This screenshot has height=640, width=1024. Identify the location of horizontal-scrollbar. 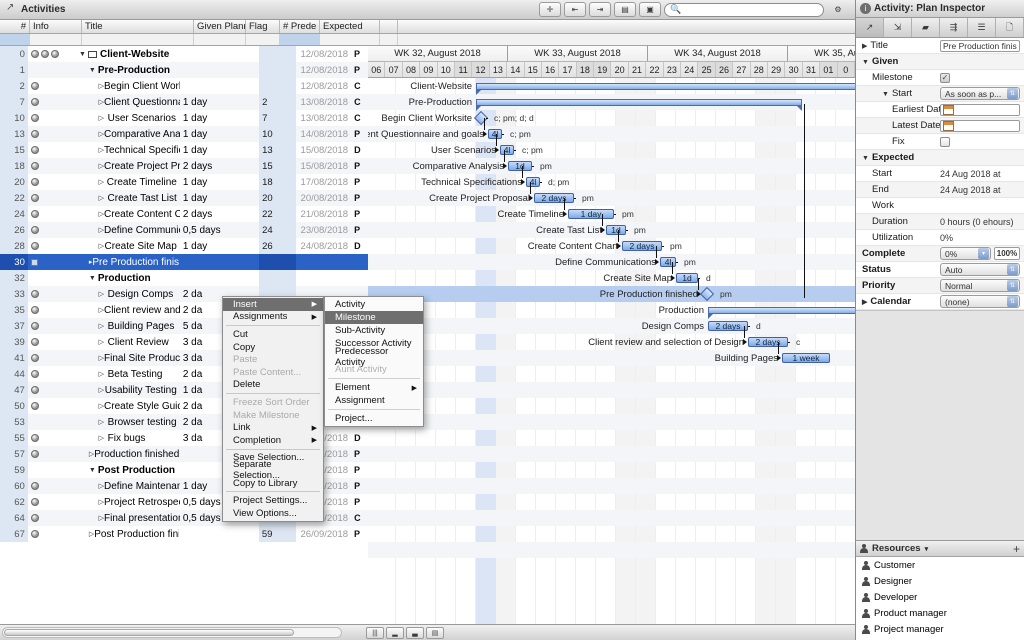
(172, 632).